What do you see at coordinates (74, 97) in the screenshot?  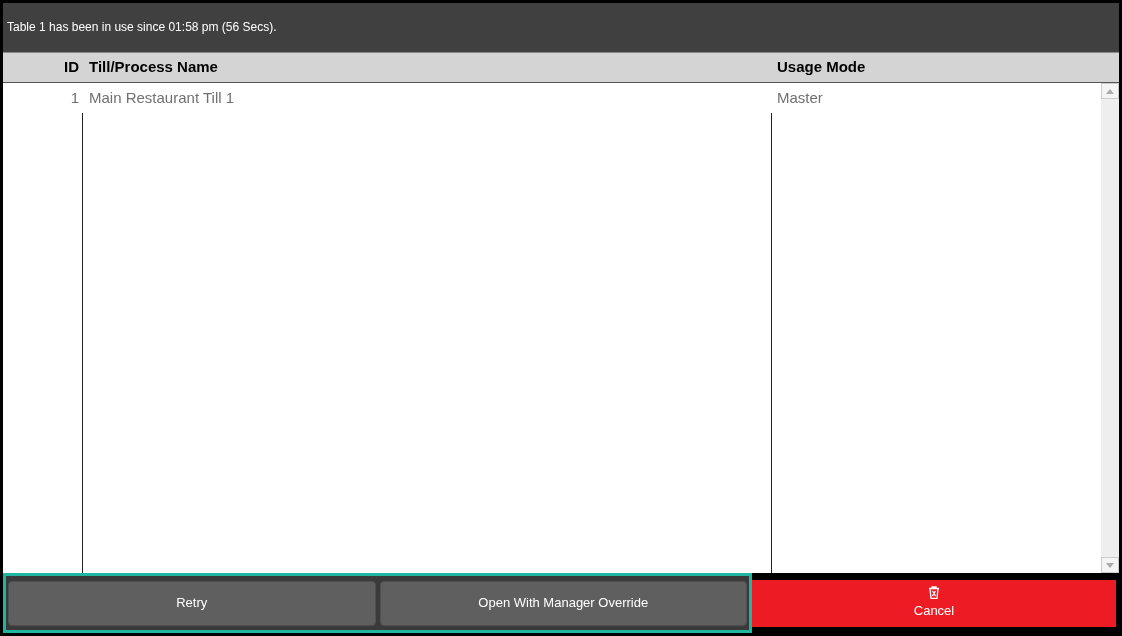 I see `table-cell-text: 1` at bounding box center [74, 97].